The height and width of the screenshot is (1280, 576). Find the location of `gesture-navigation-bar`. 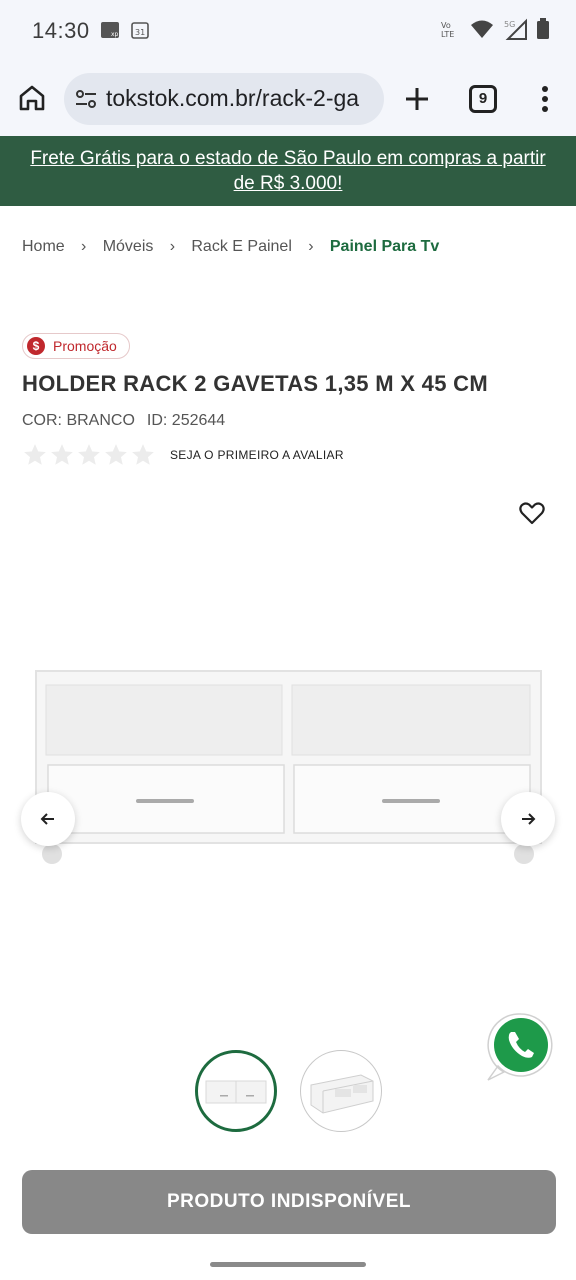

gesture-navigation-bar is located at coordinates (288, 1264).